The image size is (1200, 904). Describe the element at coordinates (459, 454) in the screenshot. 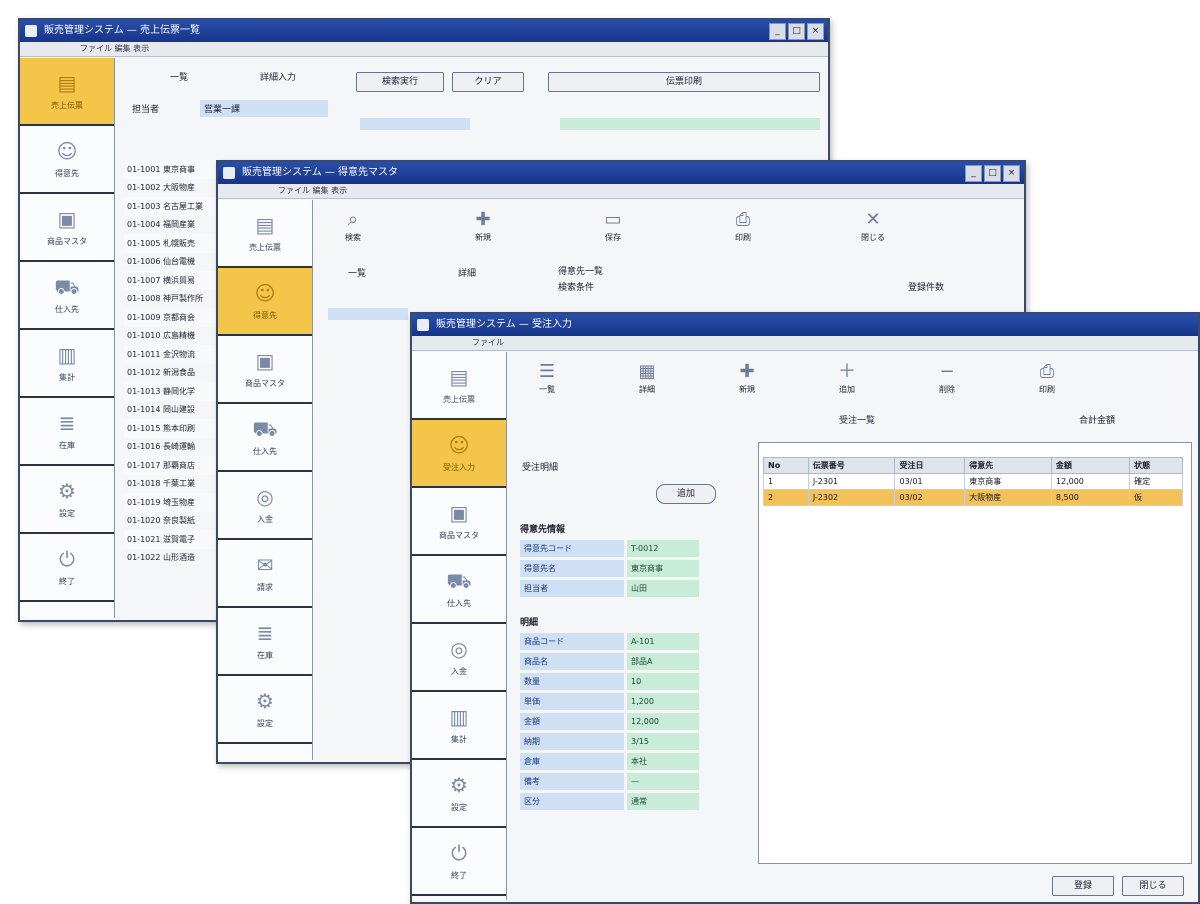

I see `sidebar-item: ☺ 受注入力` at that location.